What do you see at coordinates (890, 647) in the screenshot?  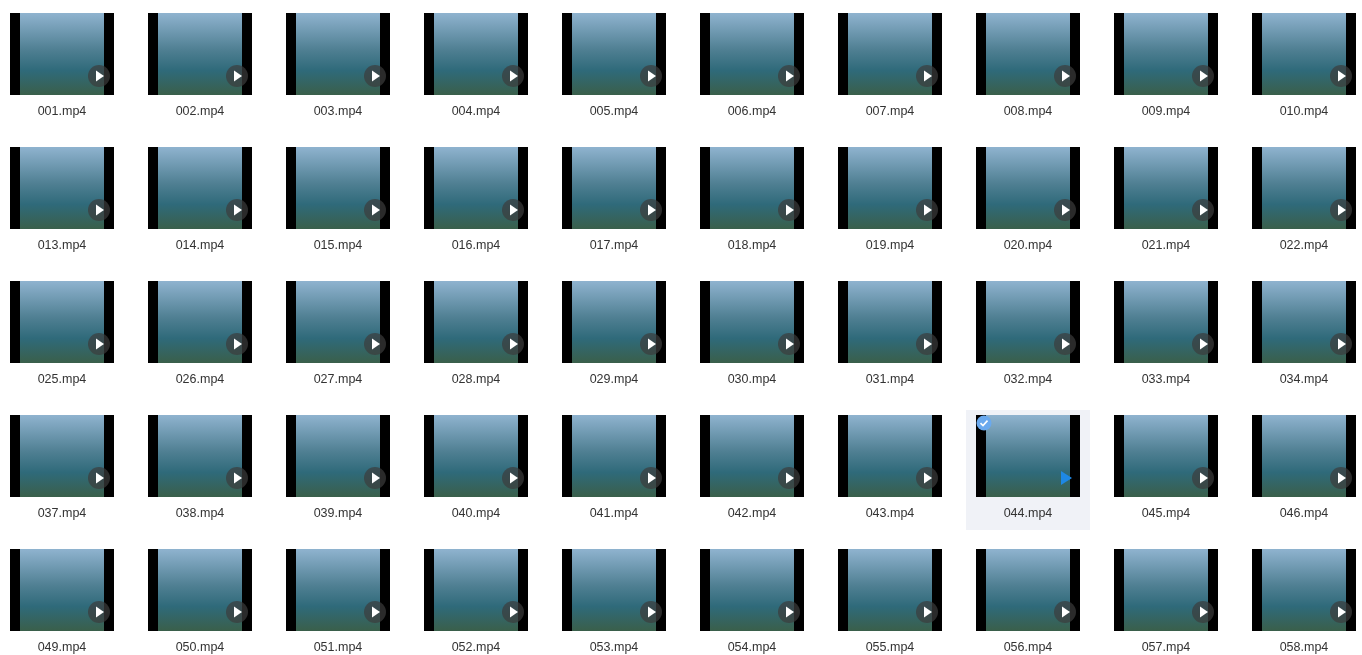 I see `file-name: 055.mp4` at bounding box center [890, 647].